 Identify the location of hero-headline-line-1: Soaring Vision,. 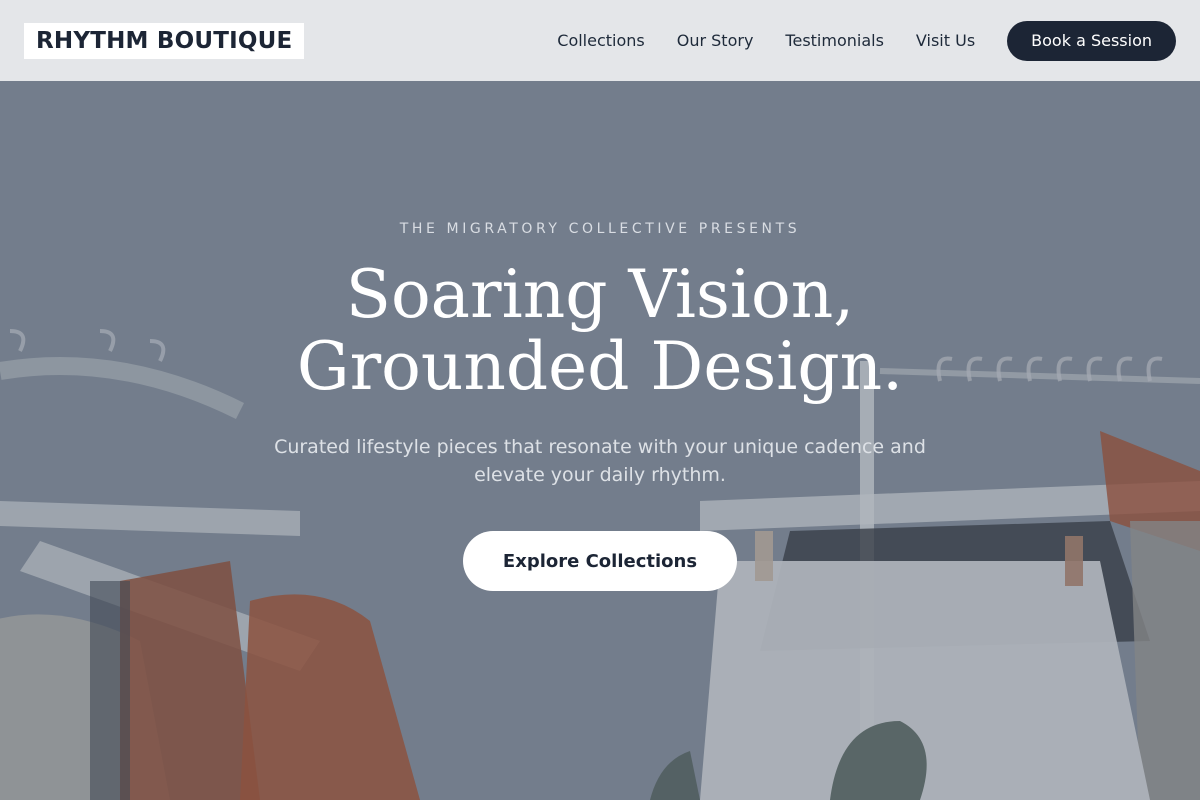
(600, 294).